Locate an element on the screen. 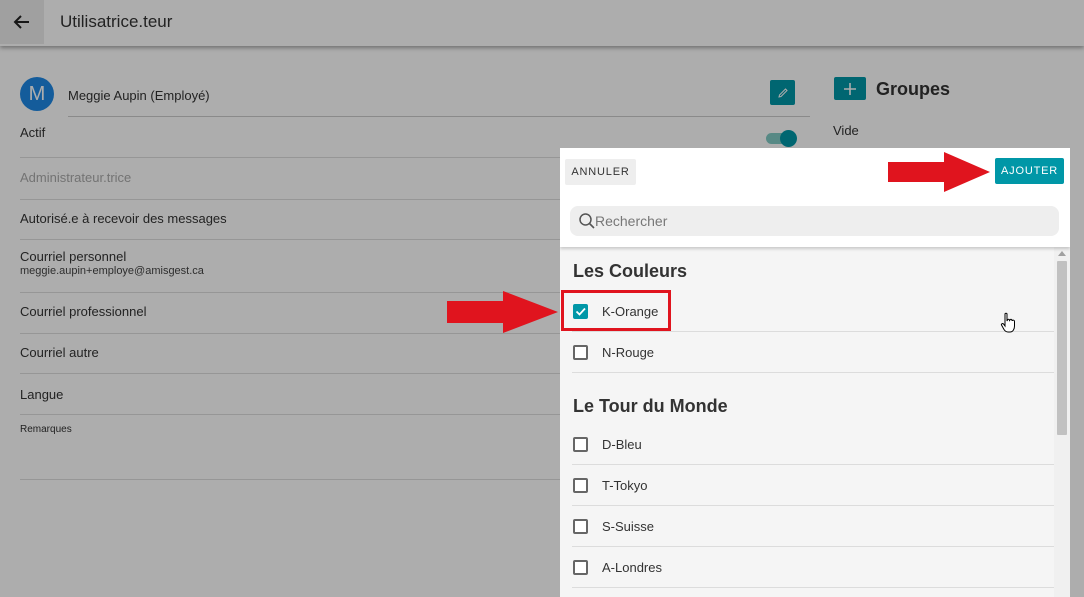 The height and width of the screenshot is (597, 1084). item-label: N-Rouge is located at coordinates (628, 352).